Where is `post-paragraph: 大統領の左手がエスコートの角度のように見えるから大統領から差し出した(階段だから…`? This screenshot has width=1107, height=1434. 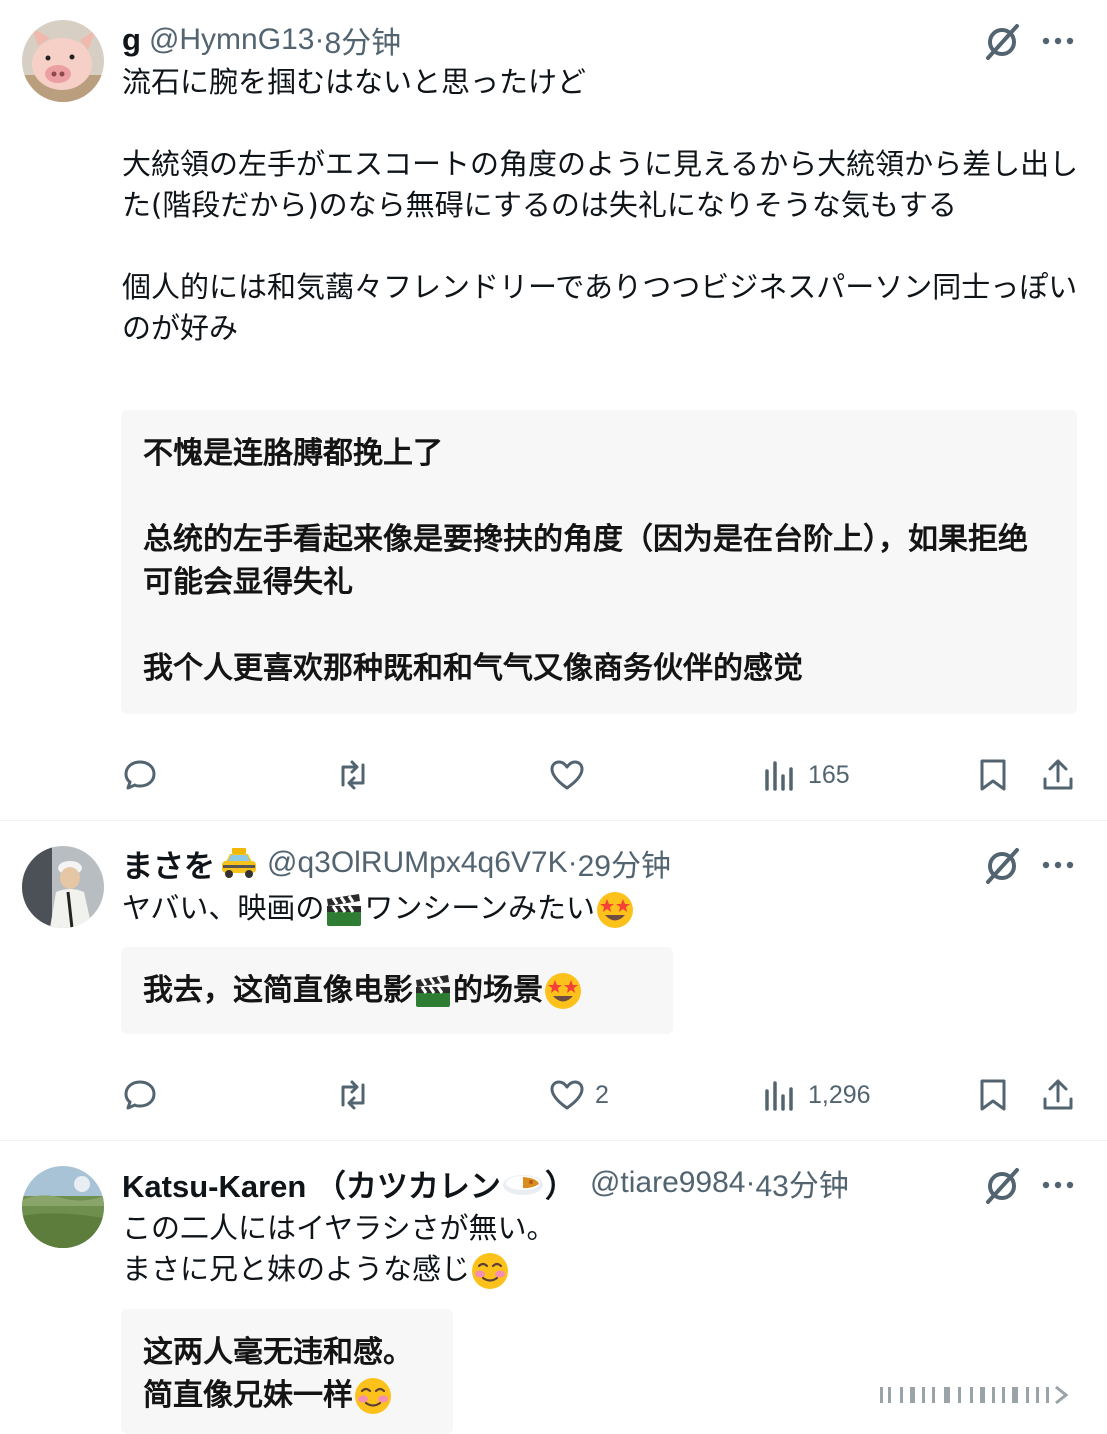
post-paragraph: 大統領の左手がエスコートの角度のように見えるから大統領から差し出した(階段だから… is located at coordinates (600, 184).